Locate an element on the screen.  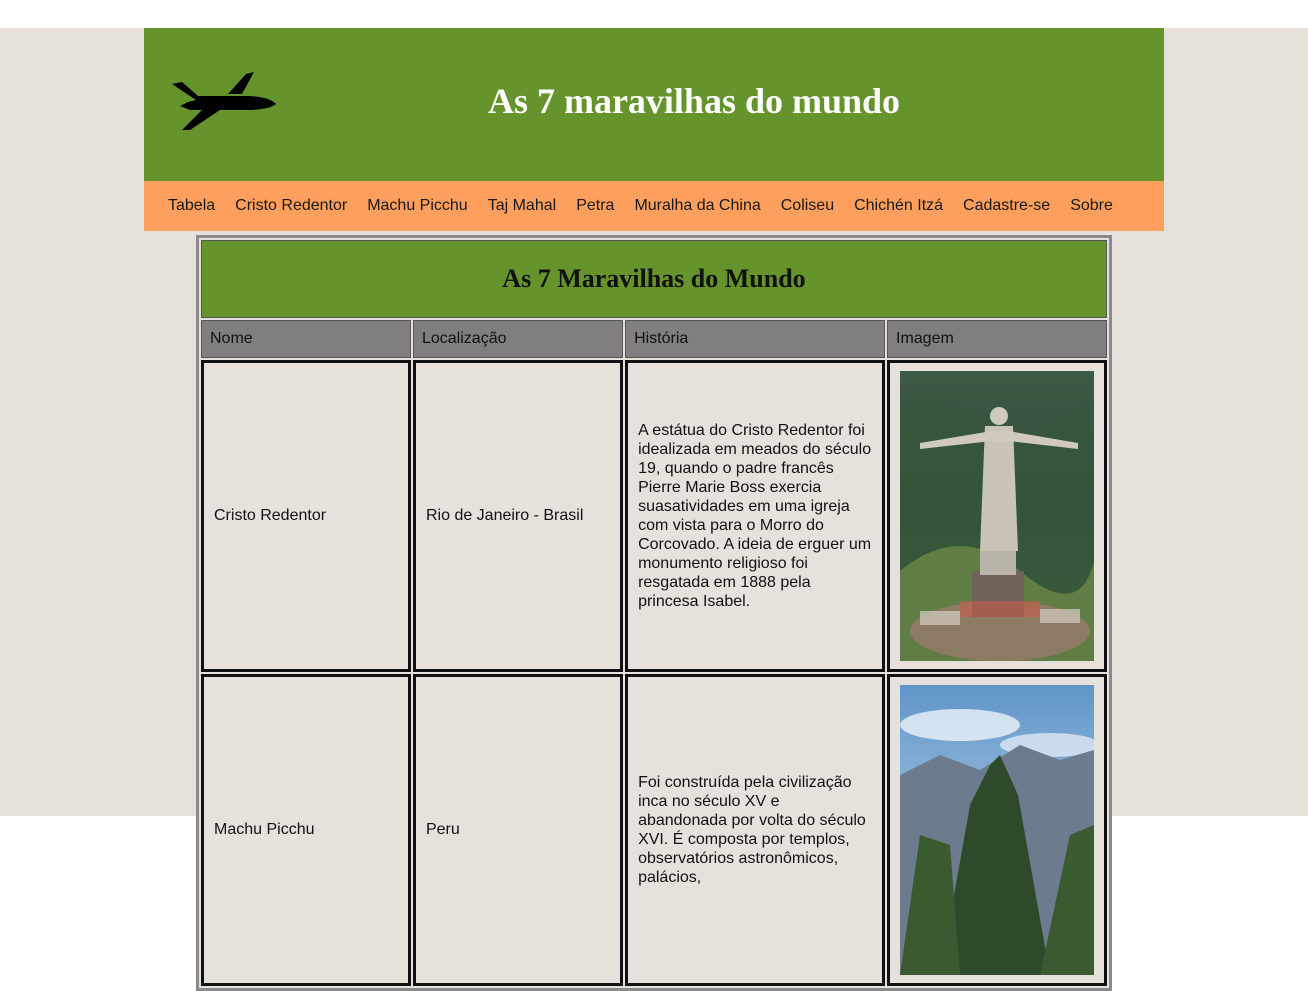
cell-nome: Machu Picchu is located at coordinates (306, 830).